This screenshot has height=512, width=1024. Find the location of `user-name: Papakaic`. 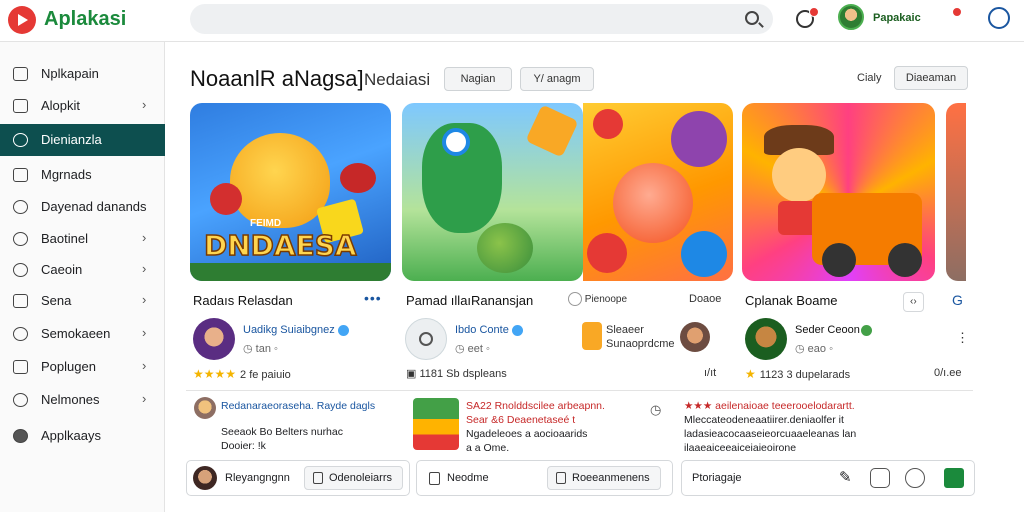

user-name: Papakaic is located at coordinates (897, 18).